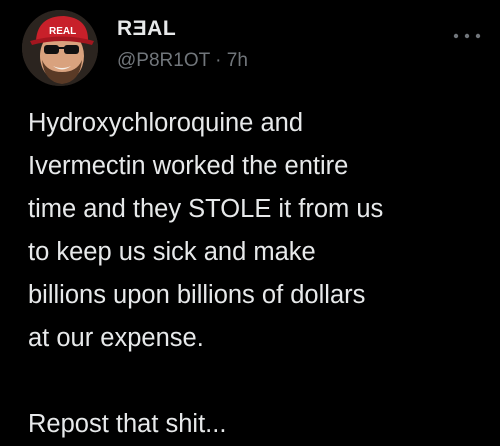  What do you see at coordinates (197, 295) in the screenshot?
I see `tweet-text-line: billions upon billions of dollars` at bounding box center [197, 295].